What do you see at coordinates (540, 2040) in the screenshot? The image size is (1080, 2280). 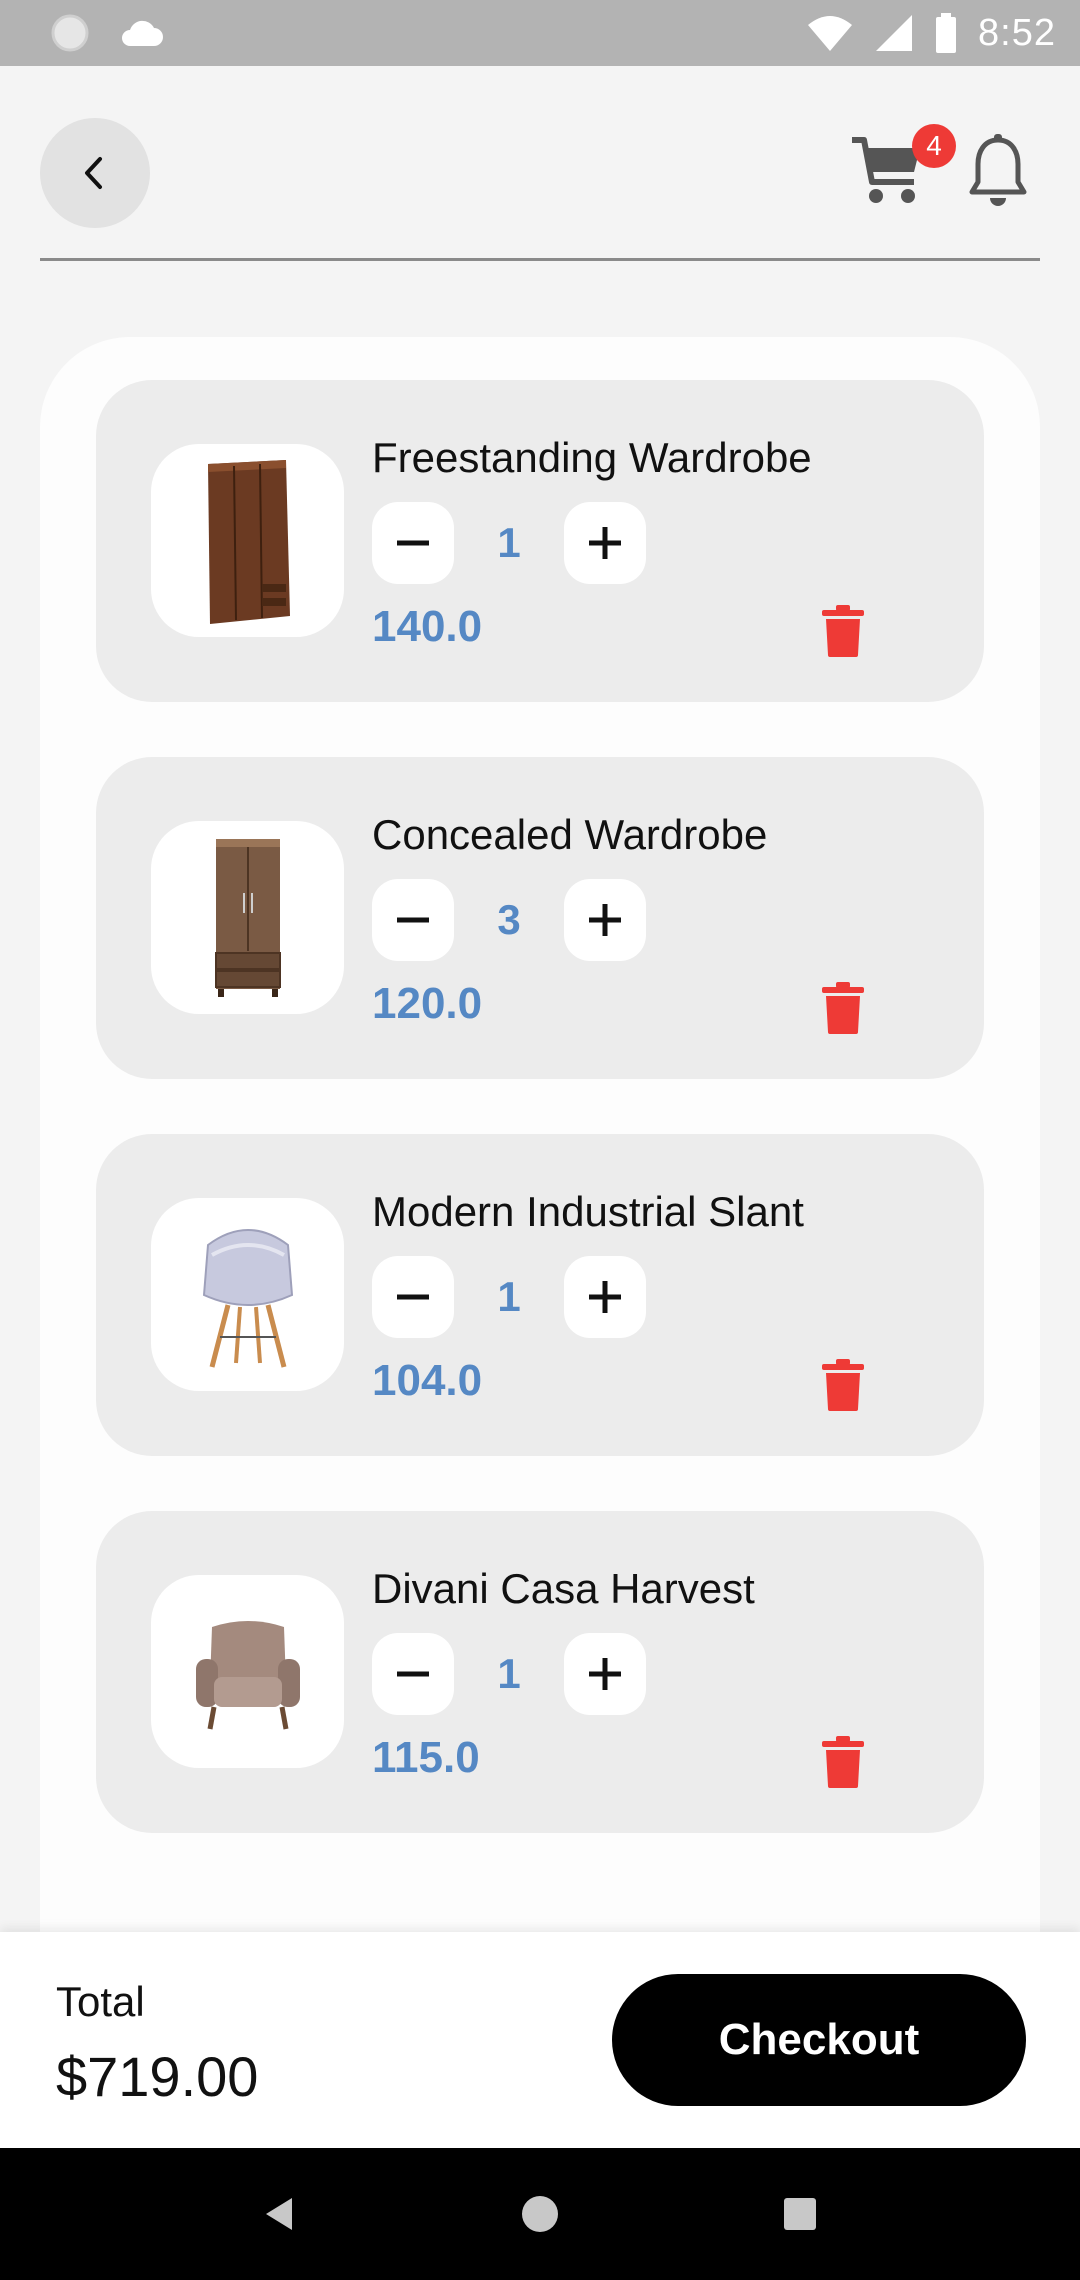 I see `checkout-bar: Total $719.00 Checkout` at bounding box center [540, 2040].